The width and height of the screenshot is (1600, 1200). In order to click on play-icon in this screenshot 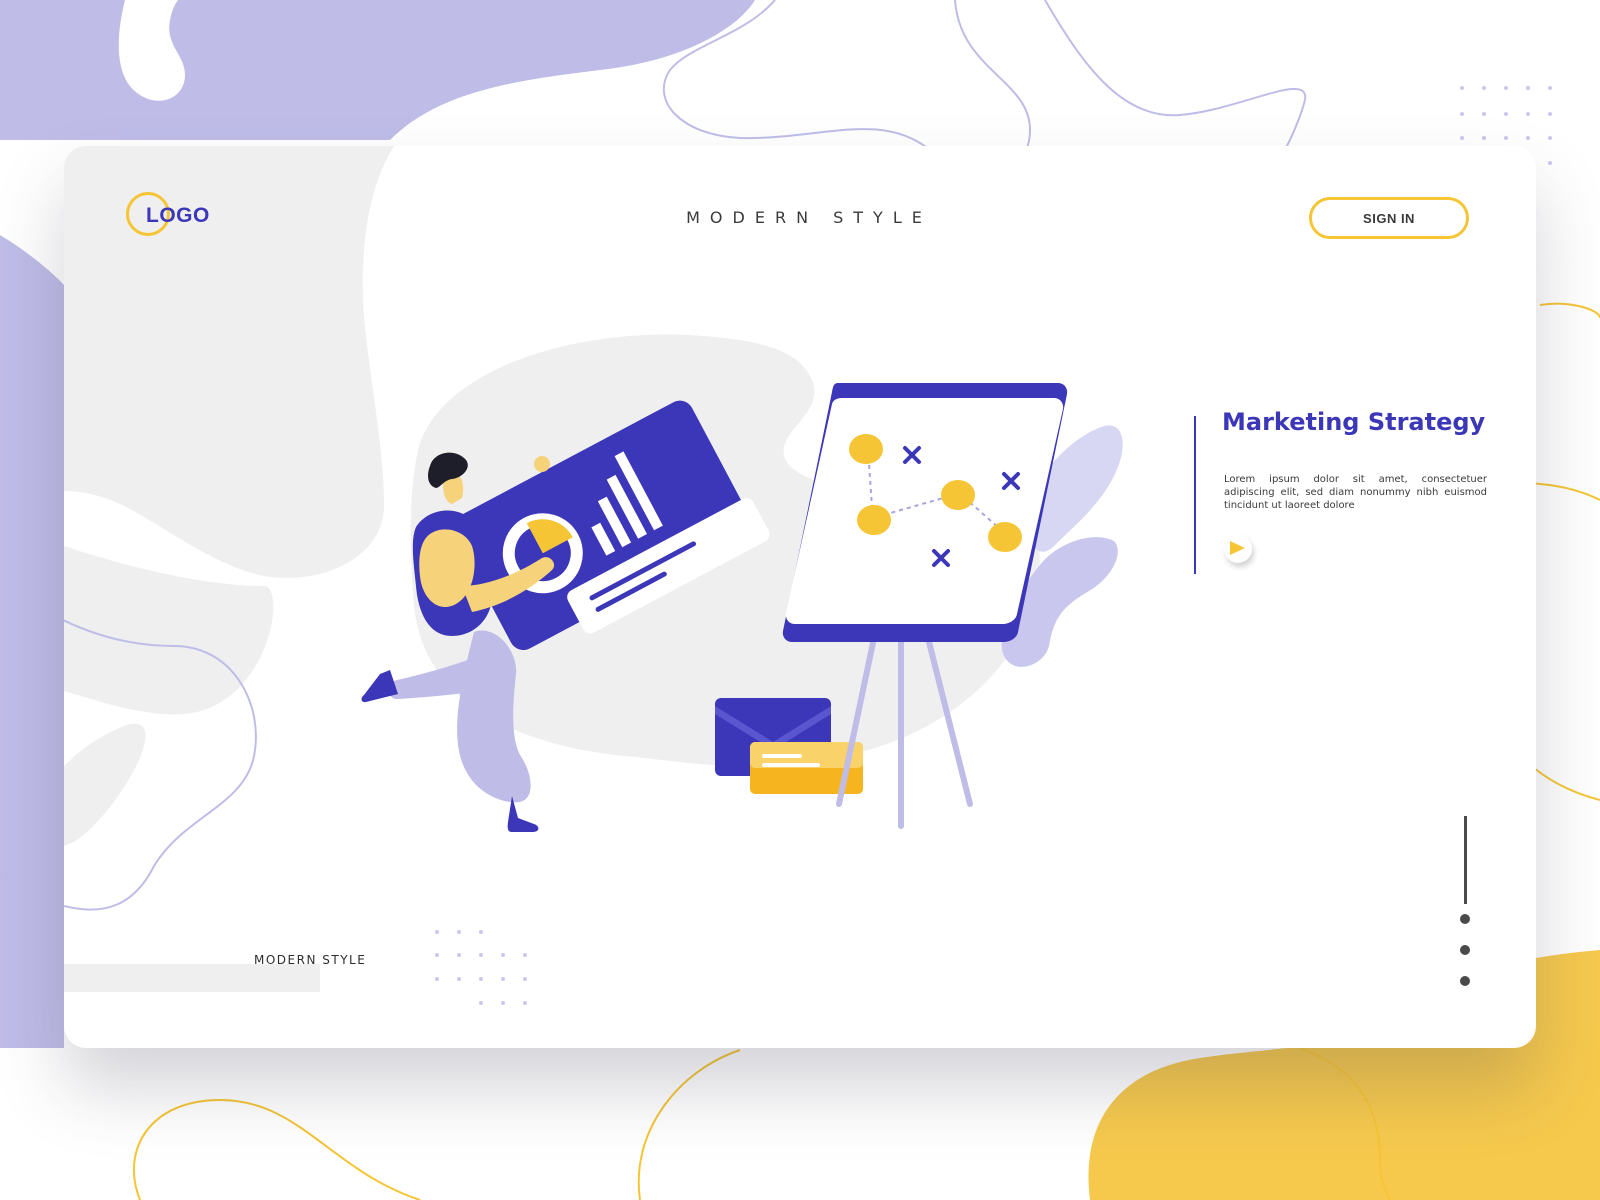, I will do `click(1237, 548)`.